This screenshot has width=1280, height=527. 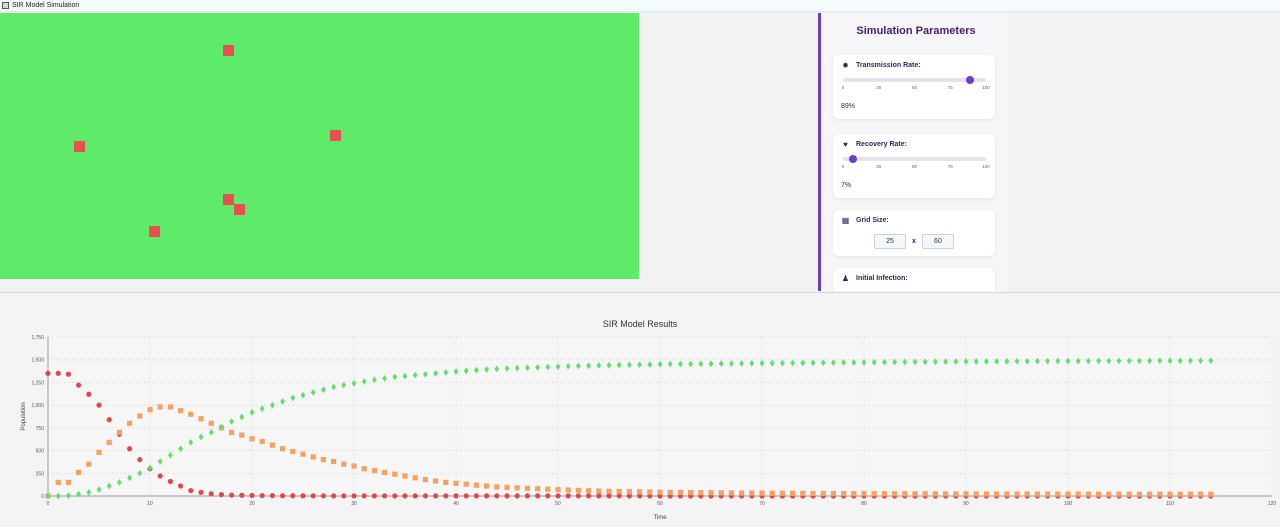 I want to click on empty-area, so click(x=729, y=152).